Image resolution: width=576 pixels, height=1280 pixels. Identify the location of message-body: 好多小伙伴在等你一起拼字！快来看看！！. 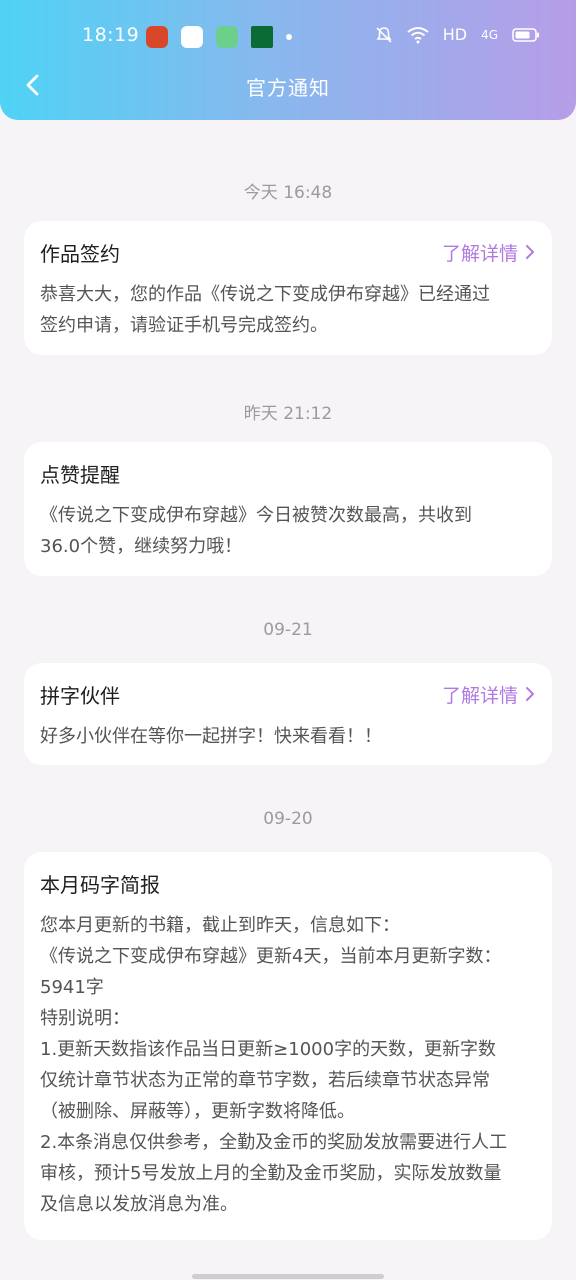
(288, 736).